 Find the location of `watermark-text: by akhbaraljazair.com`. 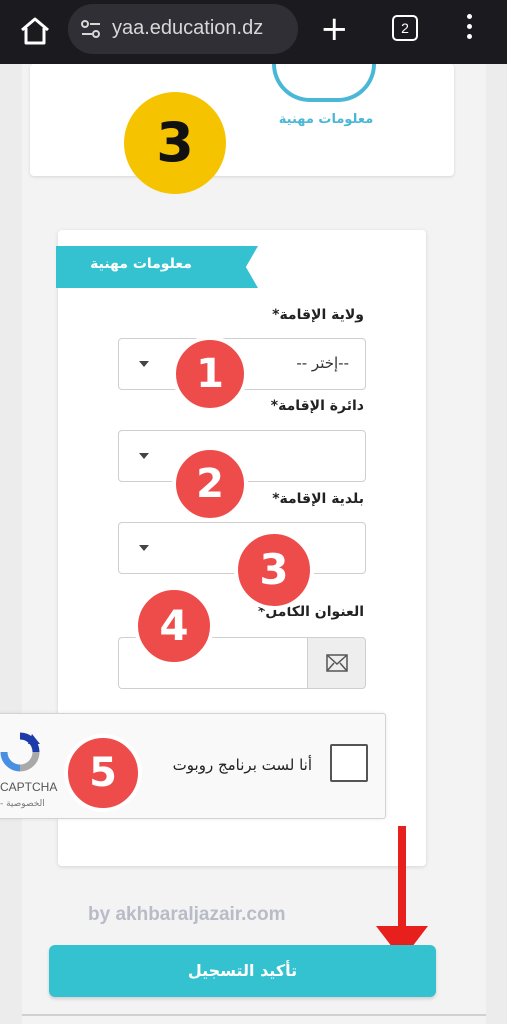

watermark-text: by akhbaraljazair.com is located at coordinates (187, 914).